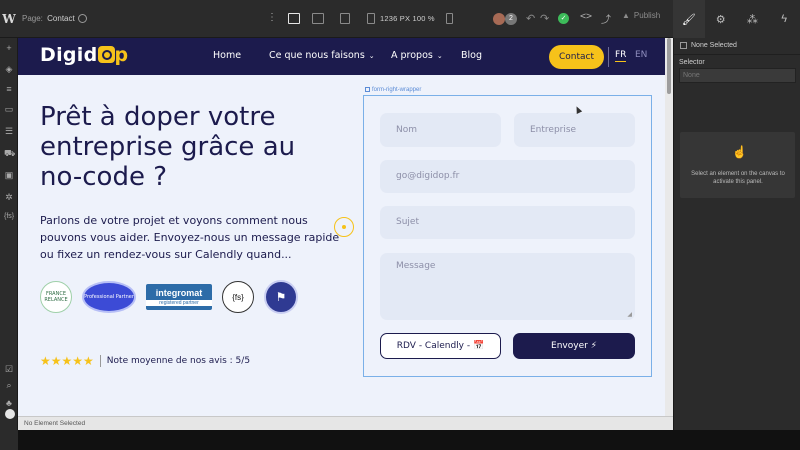  Describe the element at coordinates (576, 57) in the screenshot. I see `contact-button: Contact` at that location.